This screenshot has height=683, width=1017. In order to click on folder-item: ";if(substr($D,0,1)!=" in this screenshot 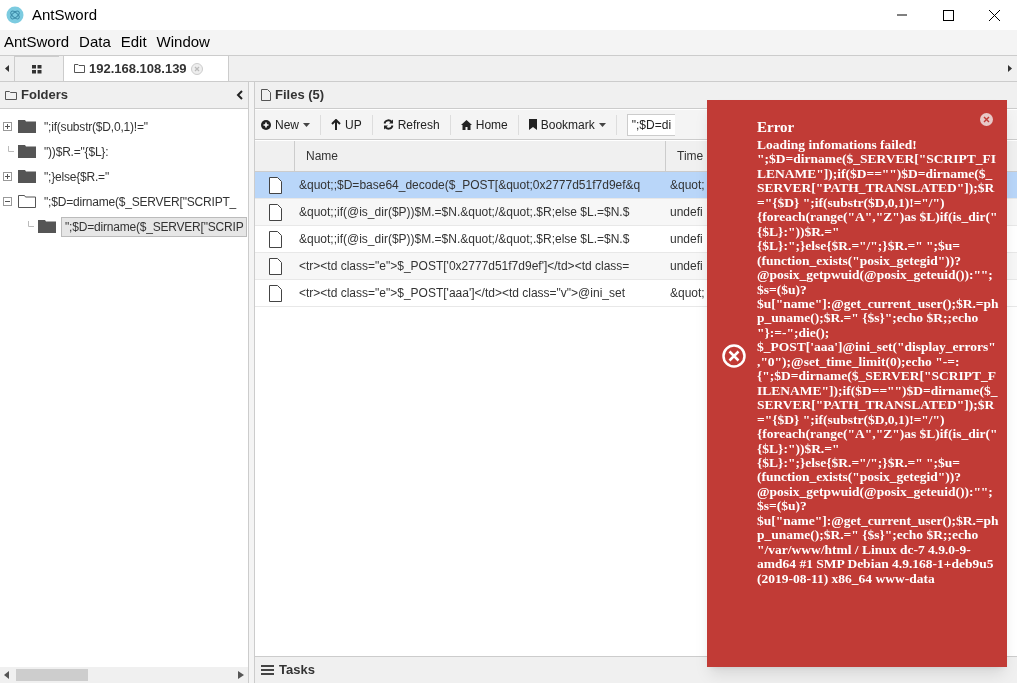, I will do `click(96, 126)`.